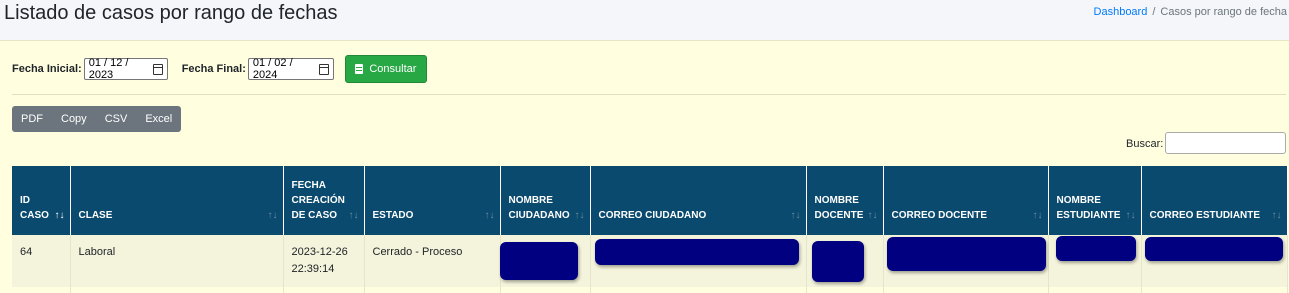 The width and height of the screenshot is (1289, 293). Describe the element at coordinates (432, 261) in the screenshot. I see `cell-estado: Cerrado - Proceso` at that location.